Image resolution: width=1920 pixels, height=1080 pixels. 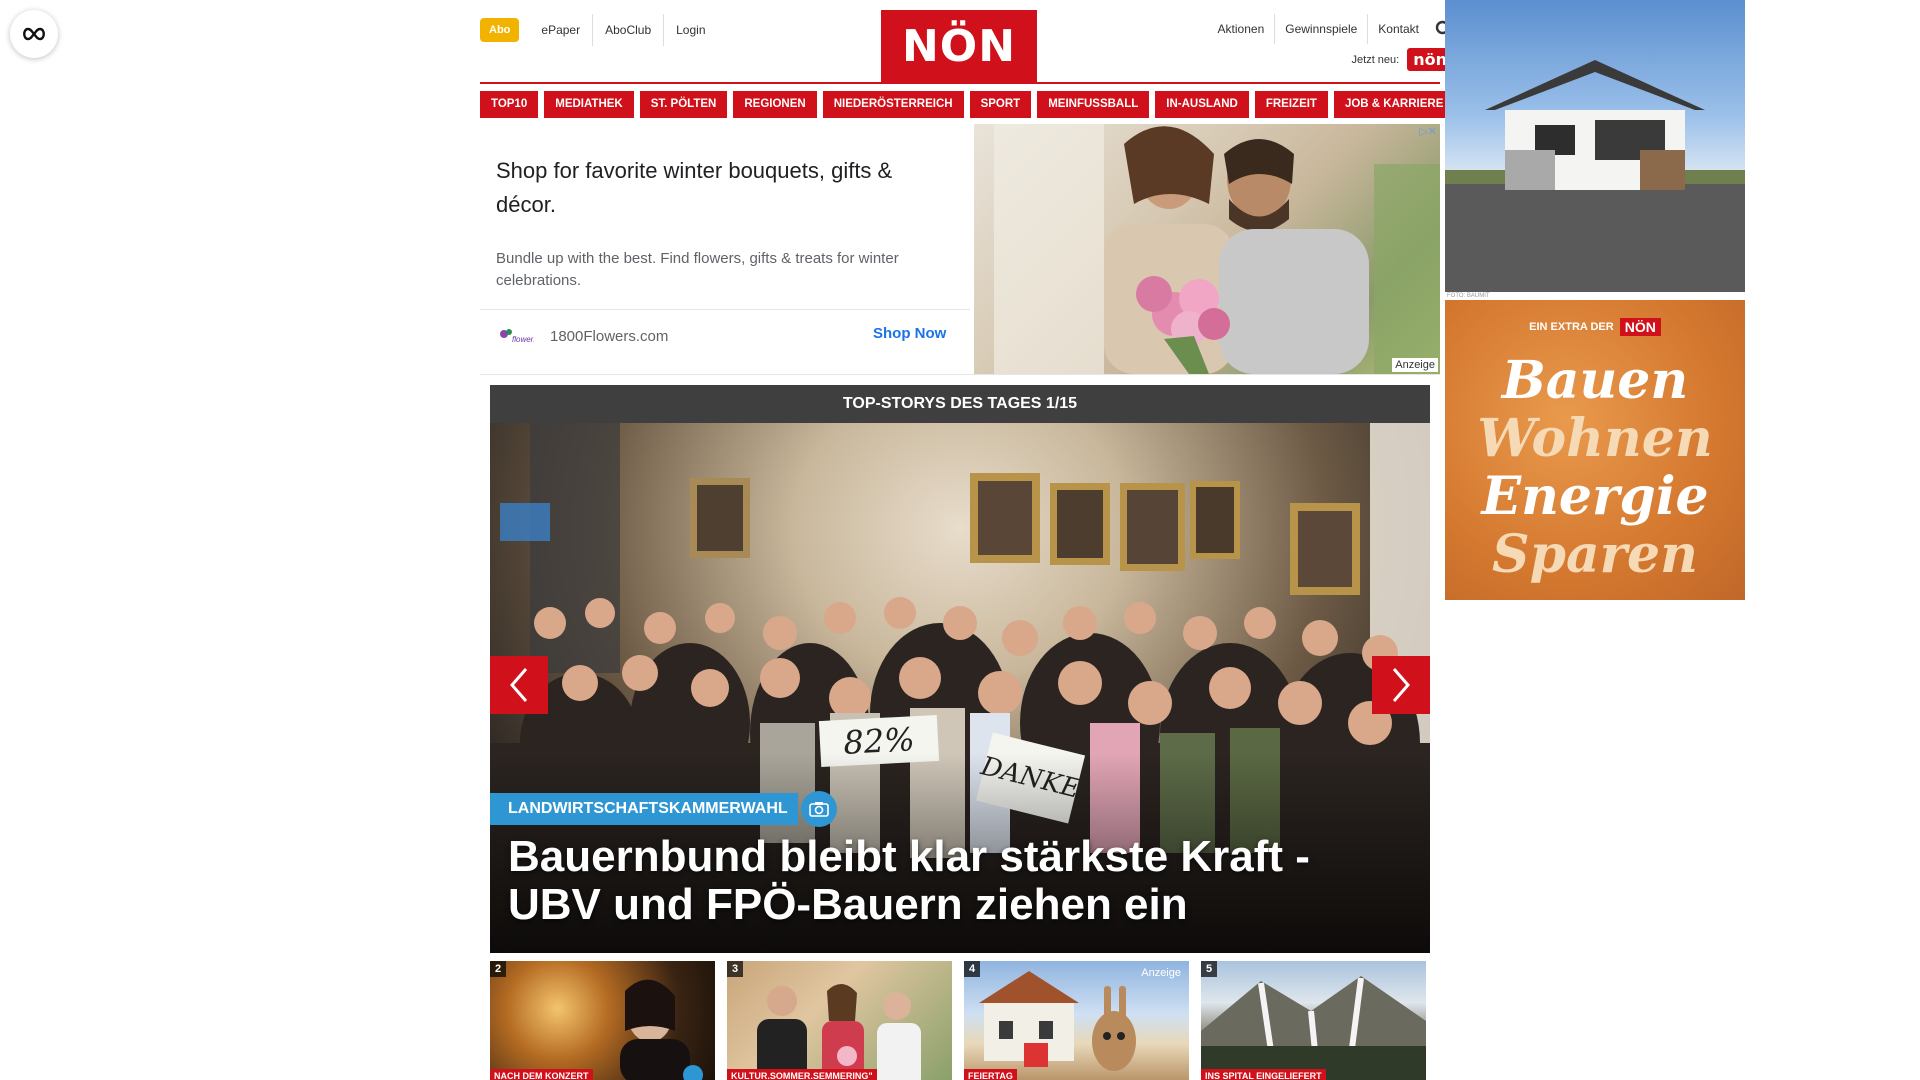 I want to click on nav-item-sport: SPORT, so click(x=1000, y=104).